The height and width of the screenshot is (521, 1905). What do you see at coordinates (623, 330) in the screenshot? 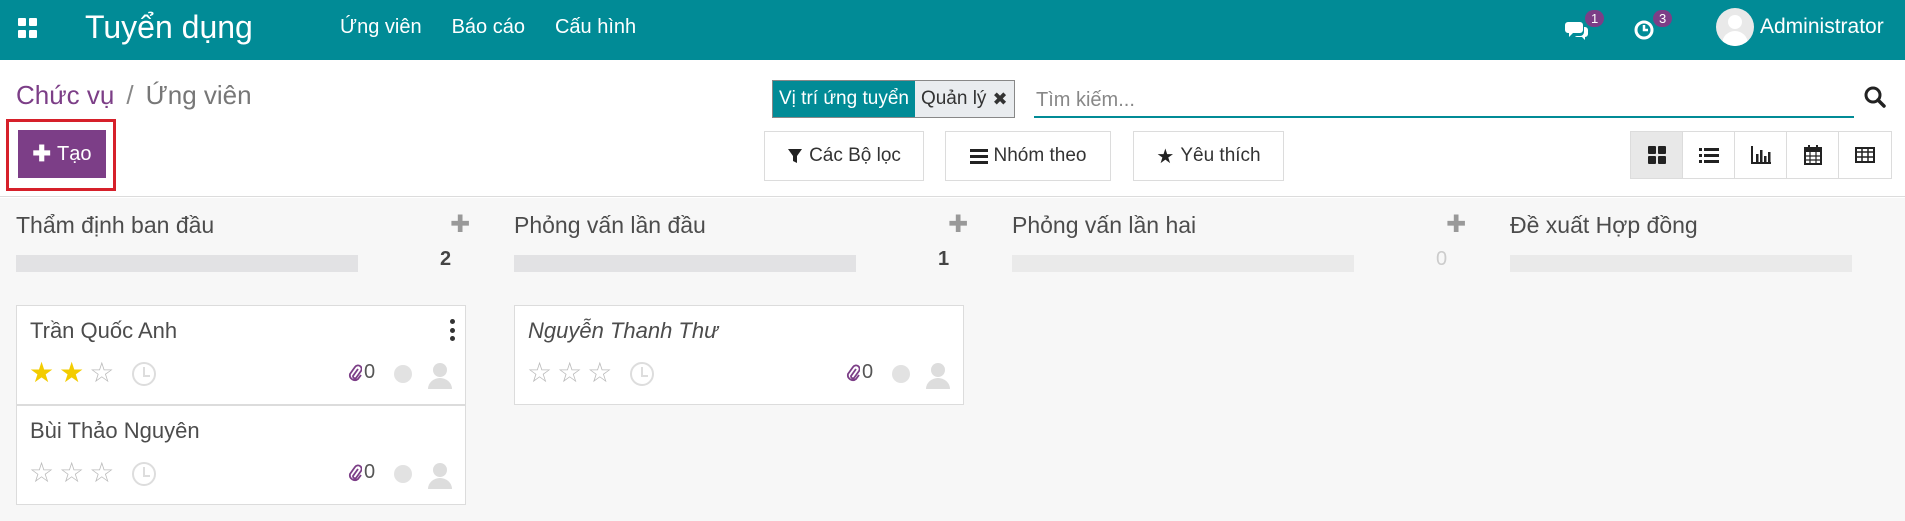
I see `applicant-name: Nguyễn Thanh Thư` at bounding box center [623, 330].